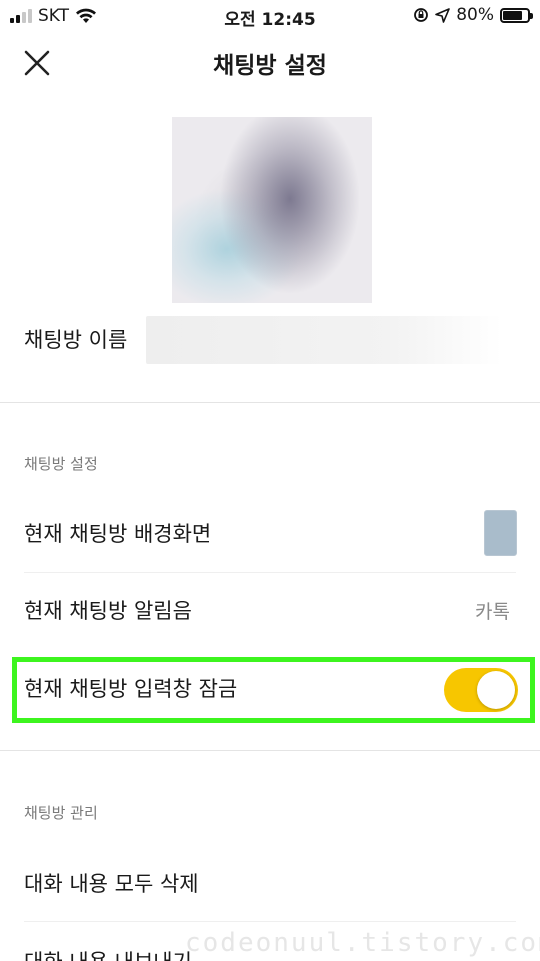  I want to click on location-arrow-icon, so click(443, 15).